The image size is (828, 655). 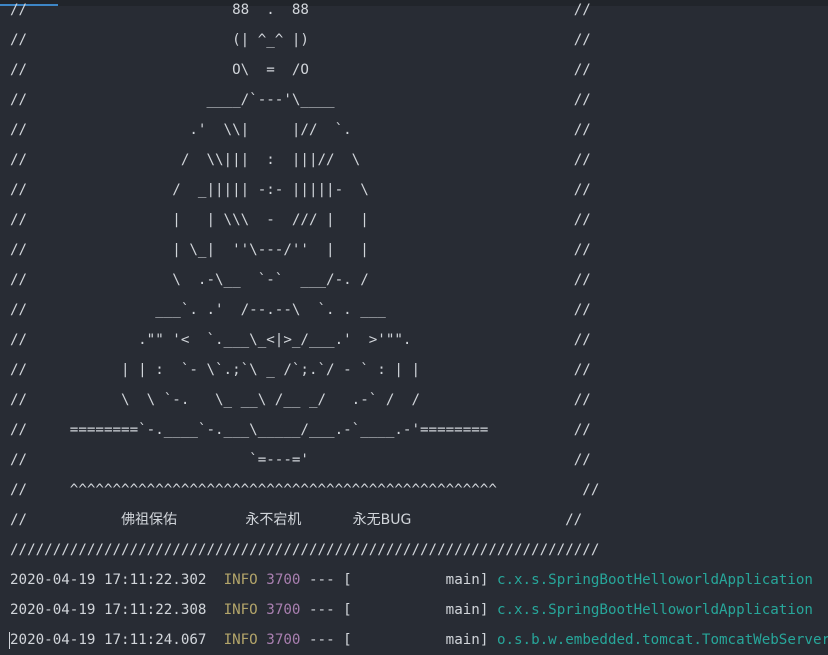 I want to click on banner-line-text: // ."" '< `.___\_<|>_/___.' >'"". //, so click(x=300, y=340).